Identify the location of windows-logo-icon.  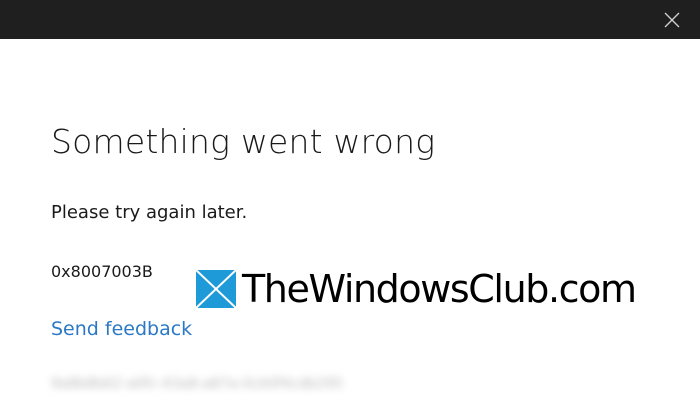
(216, 289).